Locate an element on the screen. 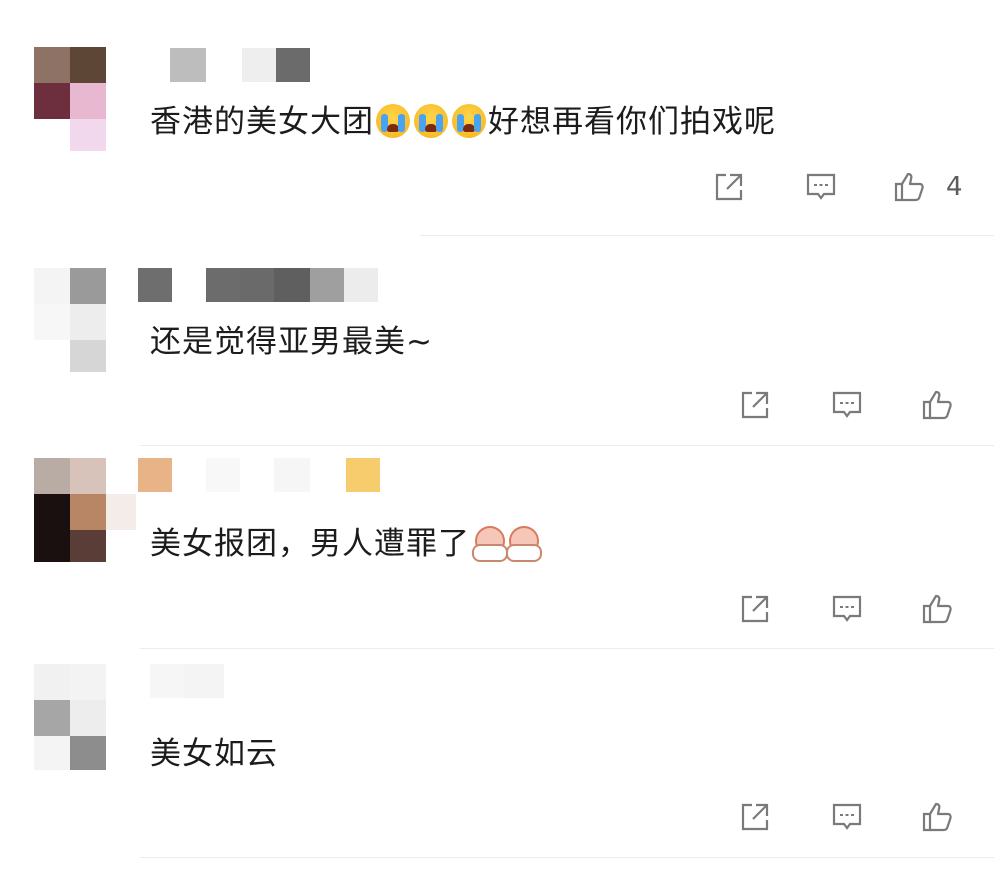 The height and width of the screenshot is (873, 994). comment-text: 还是觉得亚男最美~ is located at coordinates (291, 342).